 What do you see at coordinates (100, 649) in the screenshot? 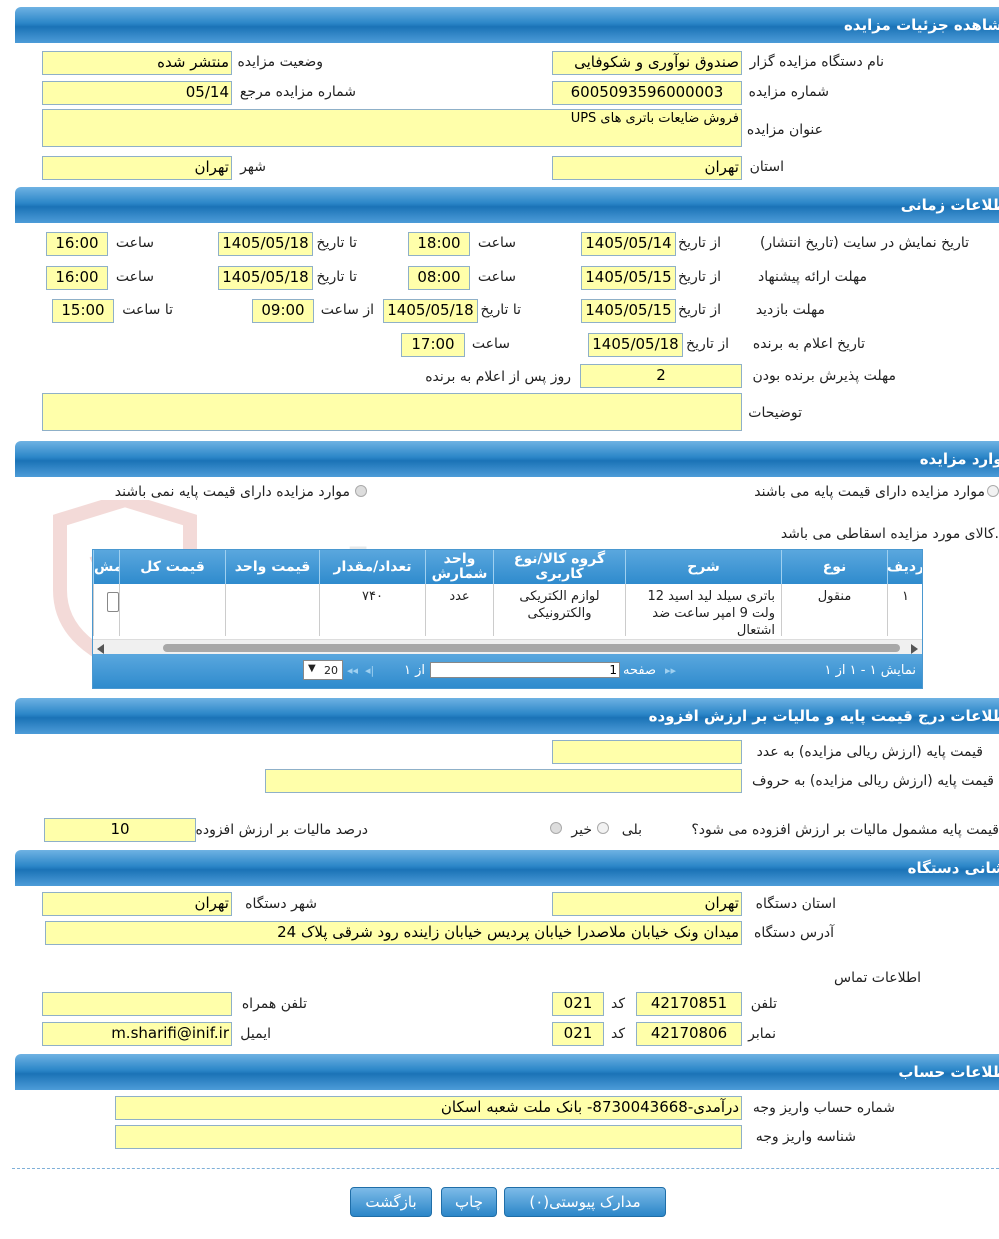
I see `scroll-left-icon` at bounding box center [100, 649].